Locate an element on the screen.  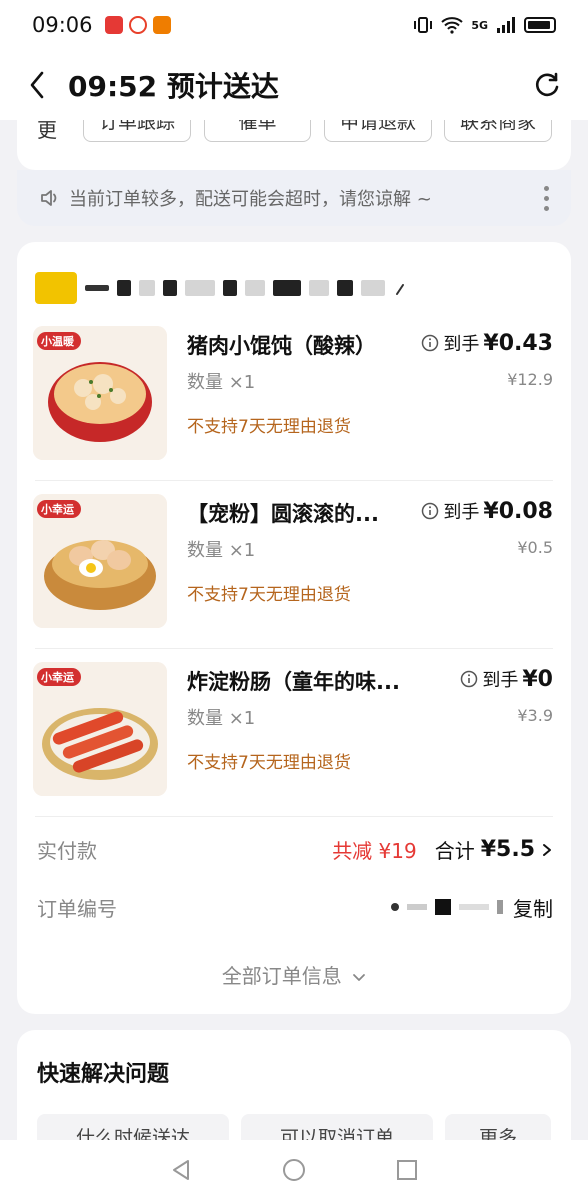
quick-solve-title: 快速解决问题 is located at coordinates (103, 1074).